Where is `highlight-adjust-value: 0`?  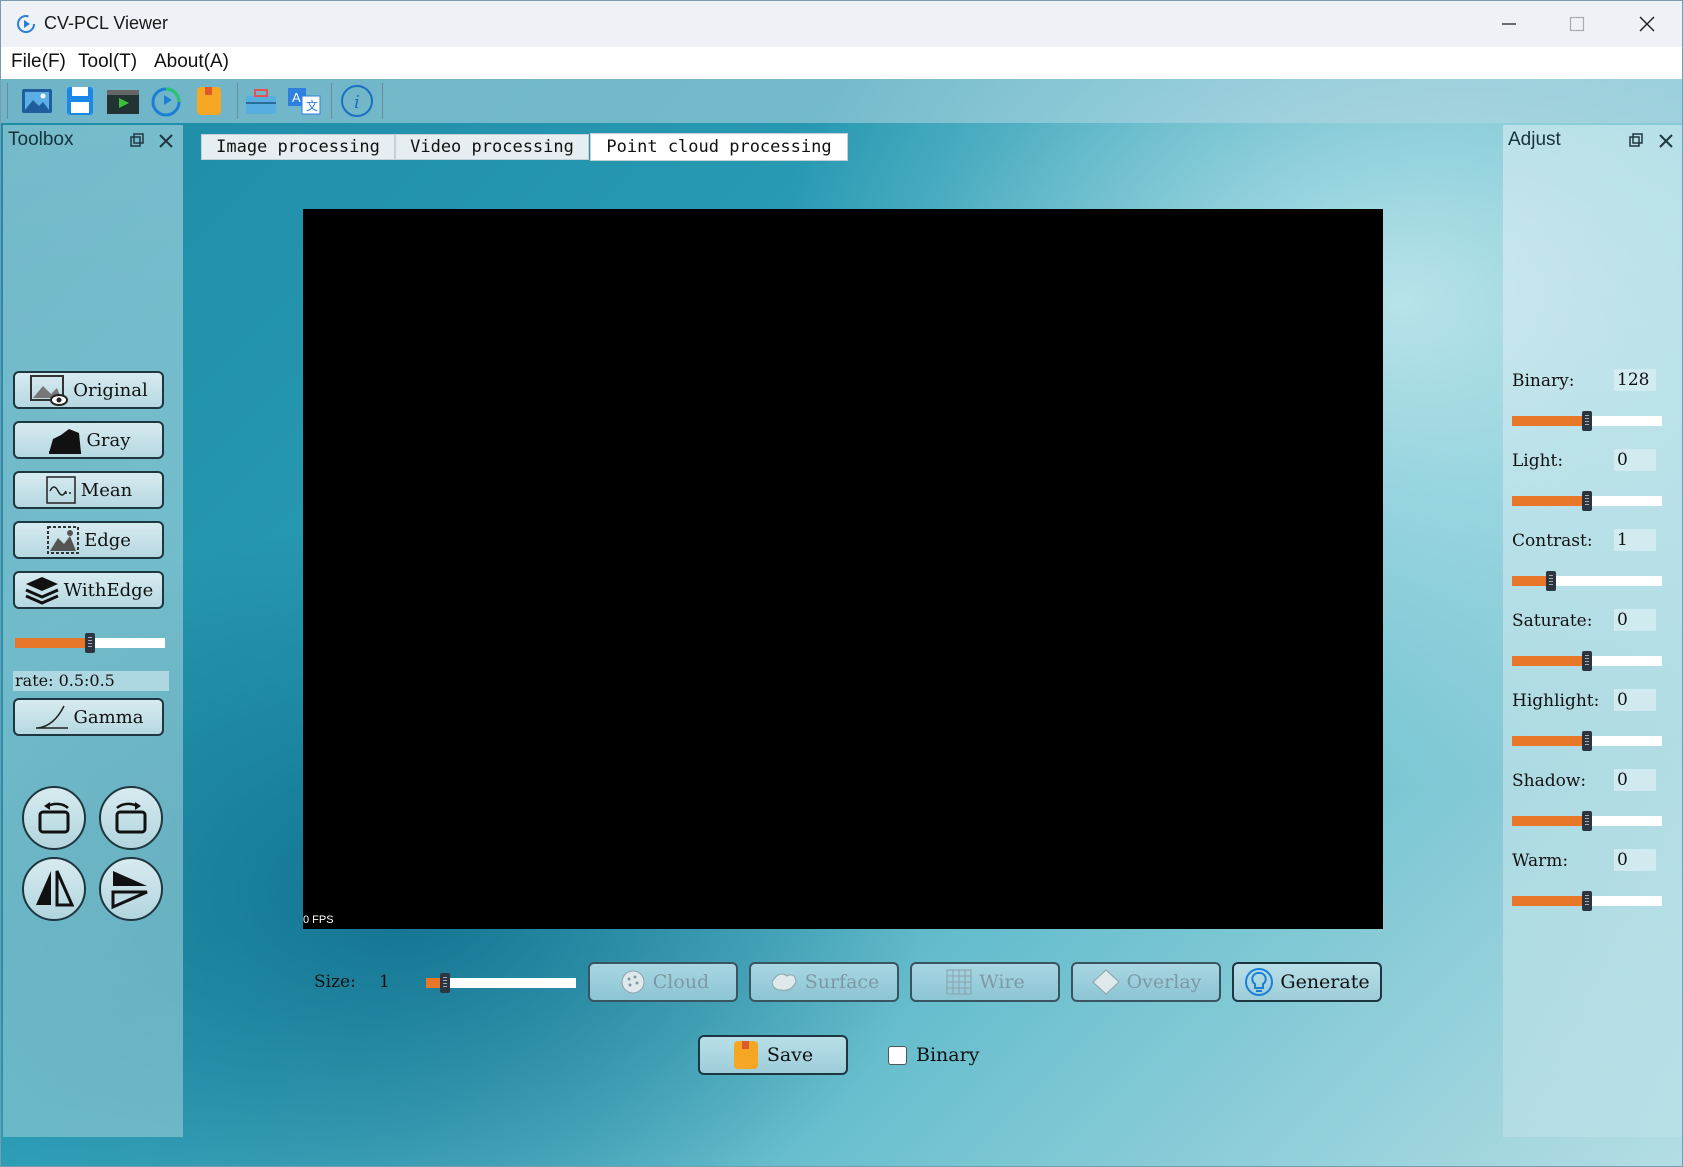
highlight-adjust-value: 0 is located at coordinates (1635, 700).